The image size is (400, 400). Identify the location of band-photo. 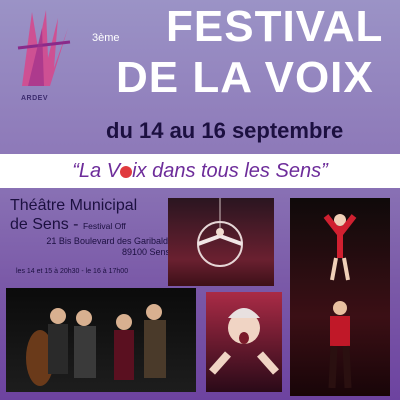
(101, 340).